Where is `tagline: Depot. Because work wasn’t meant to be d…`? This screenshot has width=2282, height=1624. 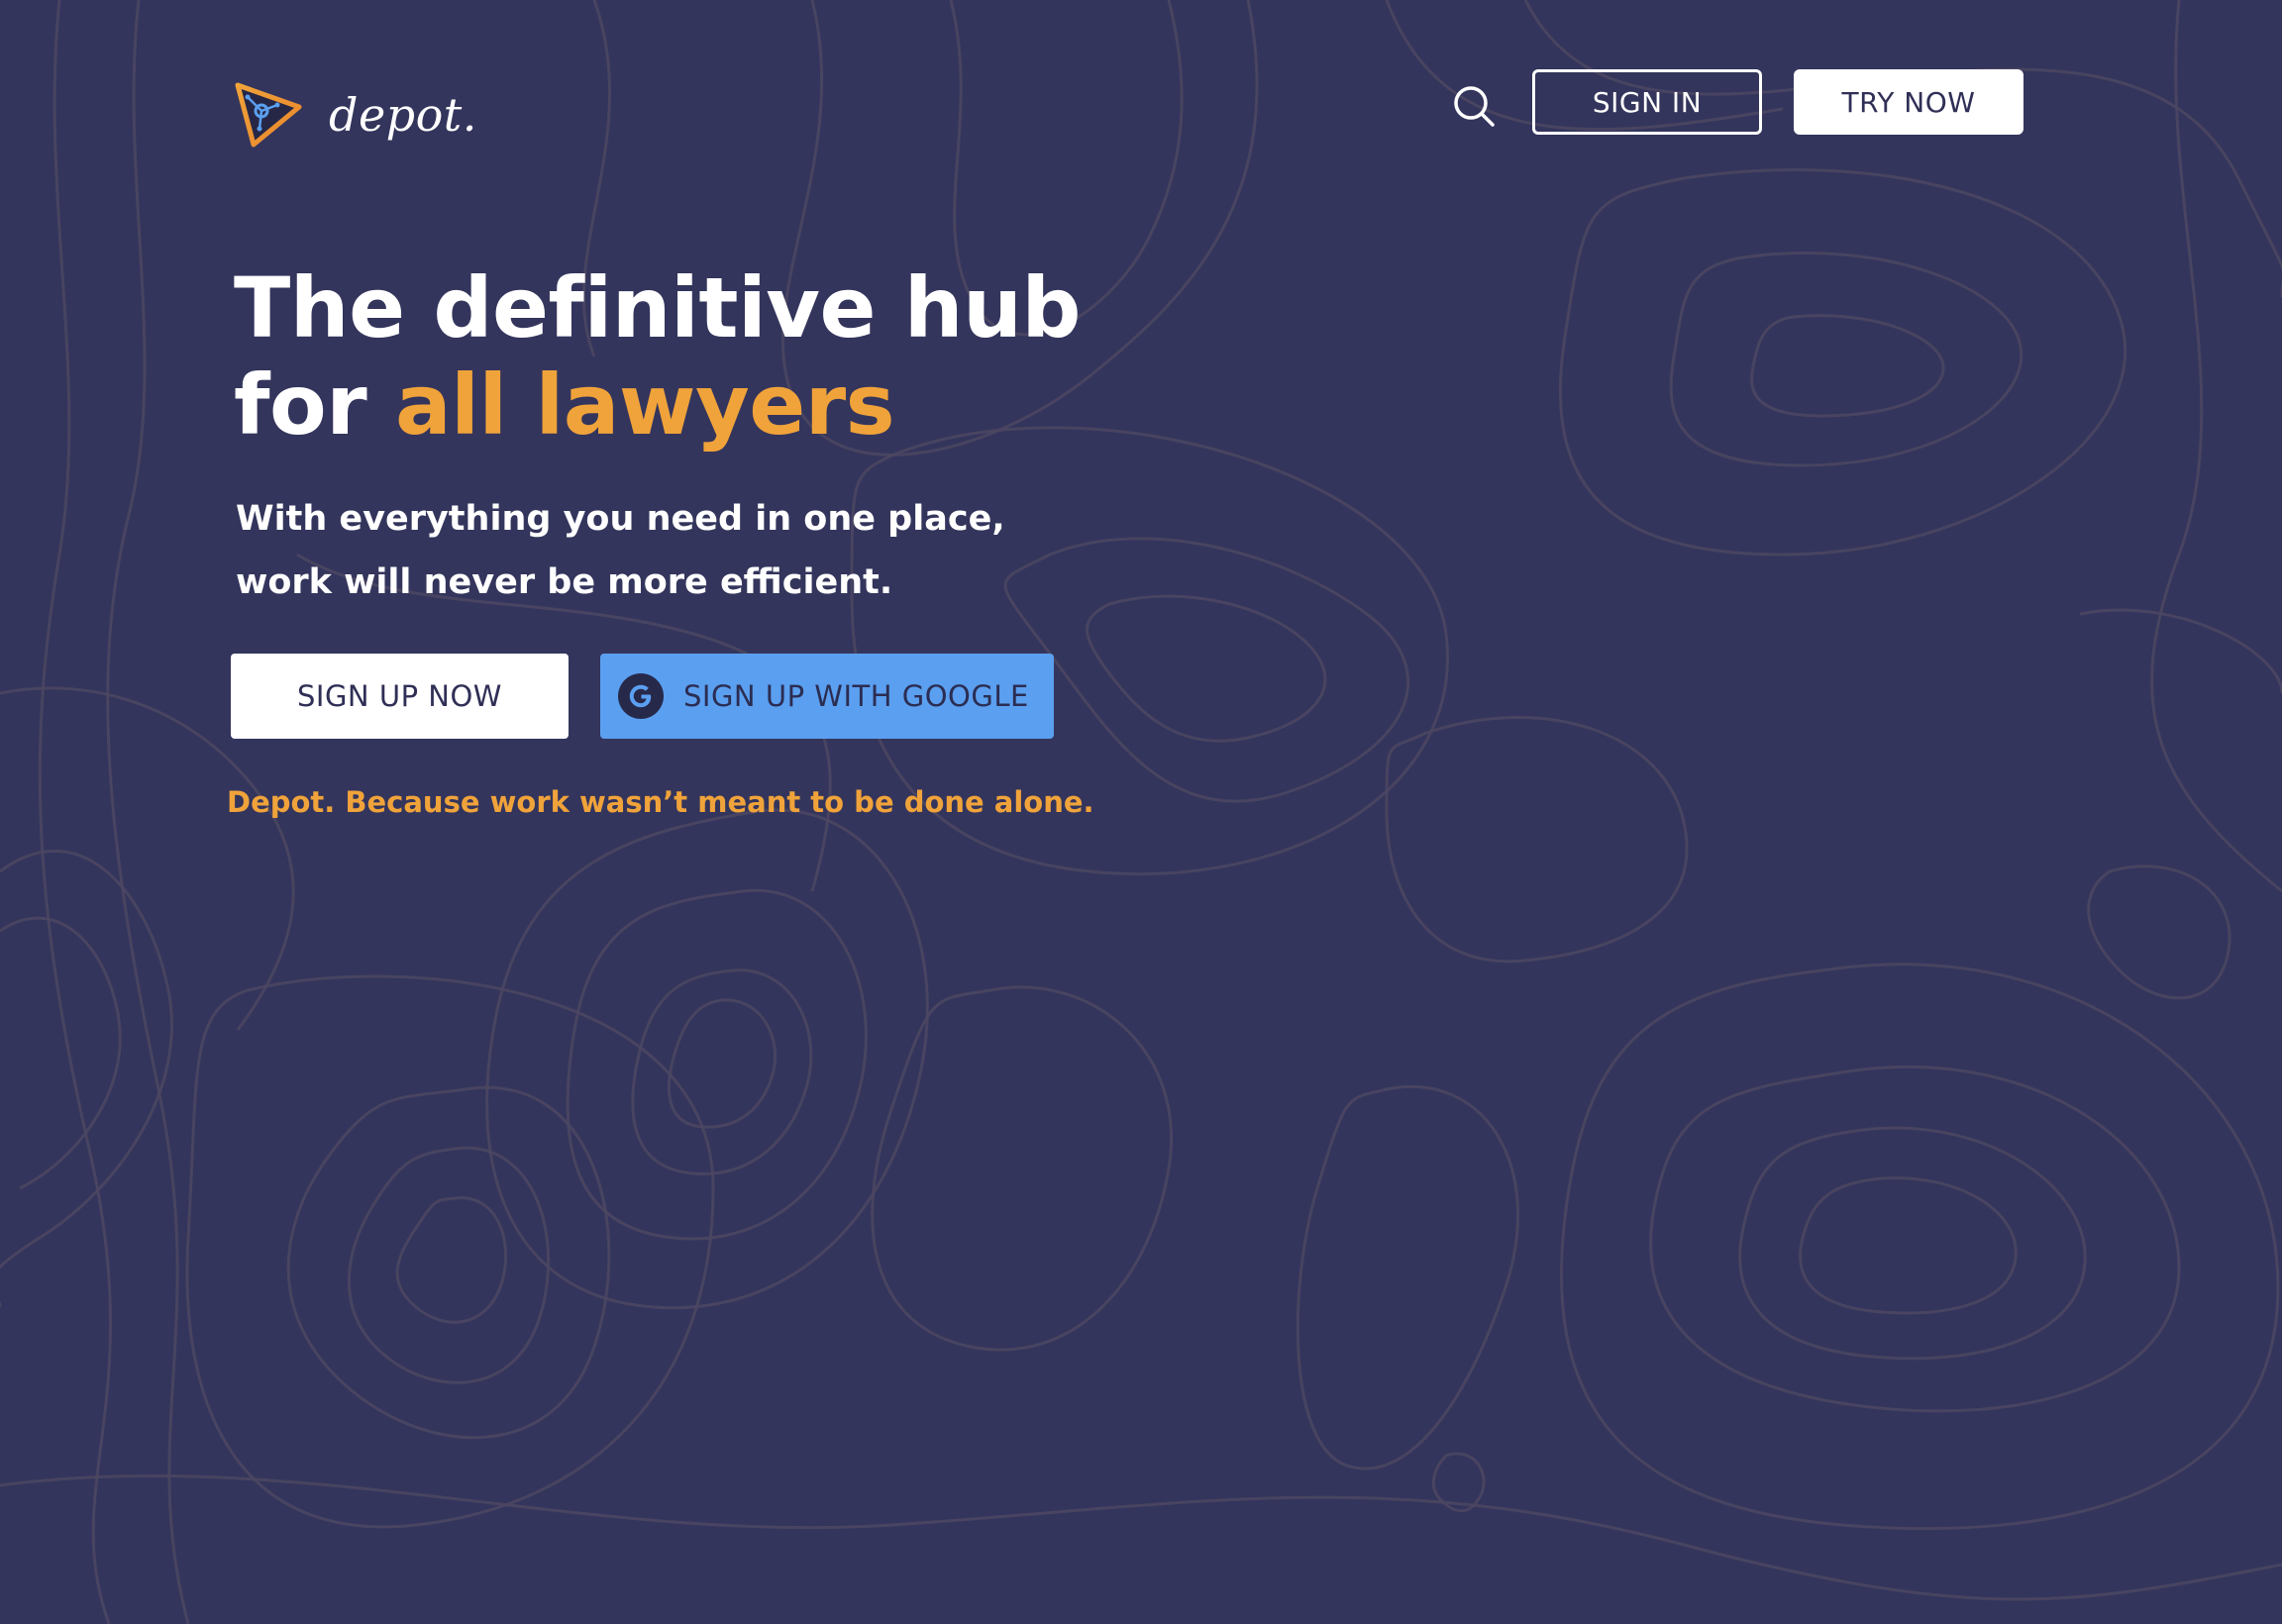
tagline: Depot. Because work wasn’t meant to be d… is located at coordinates (660, 802).